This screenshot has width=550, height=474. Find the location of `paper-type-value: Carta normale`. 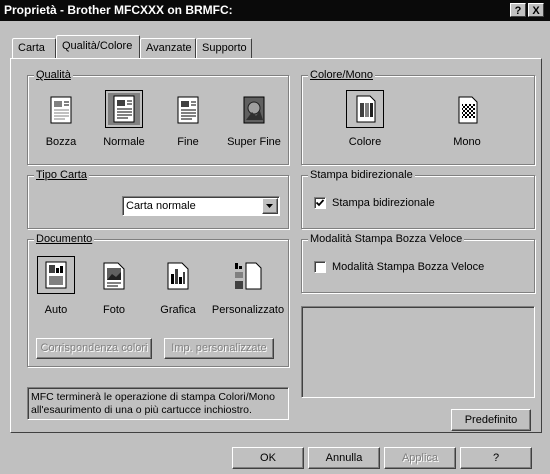

paper-type-value: Carta normale is located at coordinates (161, 206).